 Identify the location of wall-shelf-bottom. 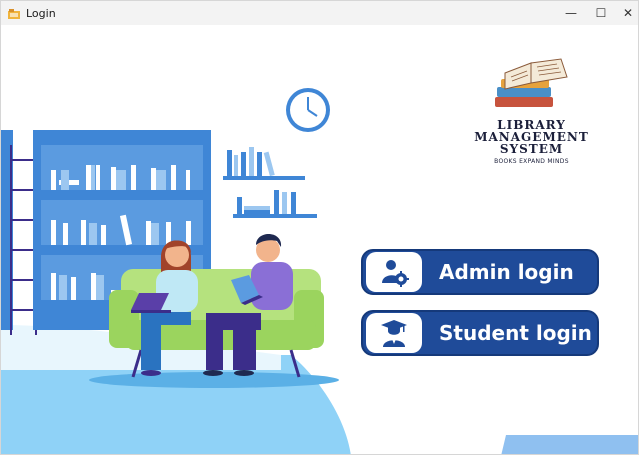
(275, 204).